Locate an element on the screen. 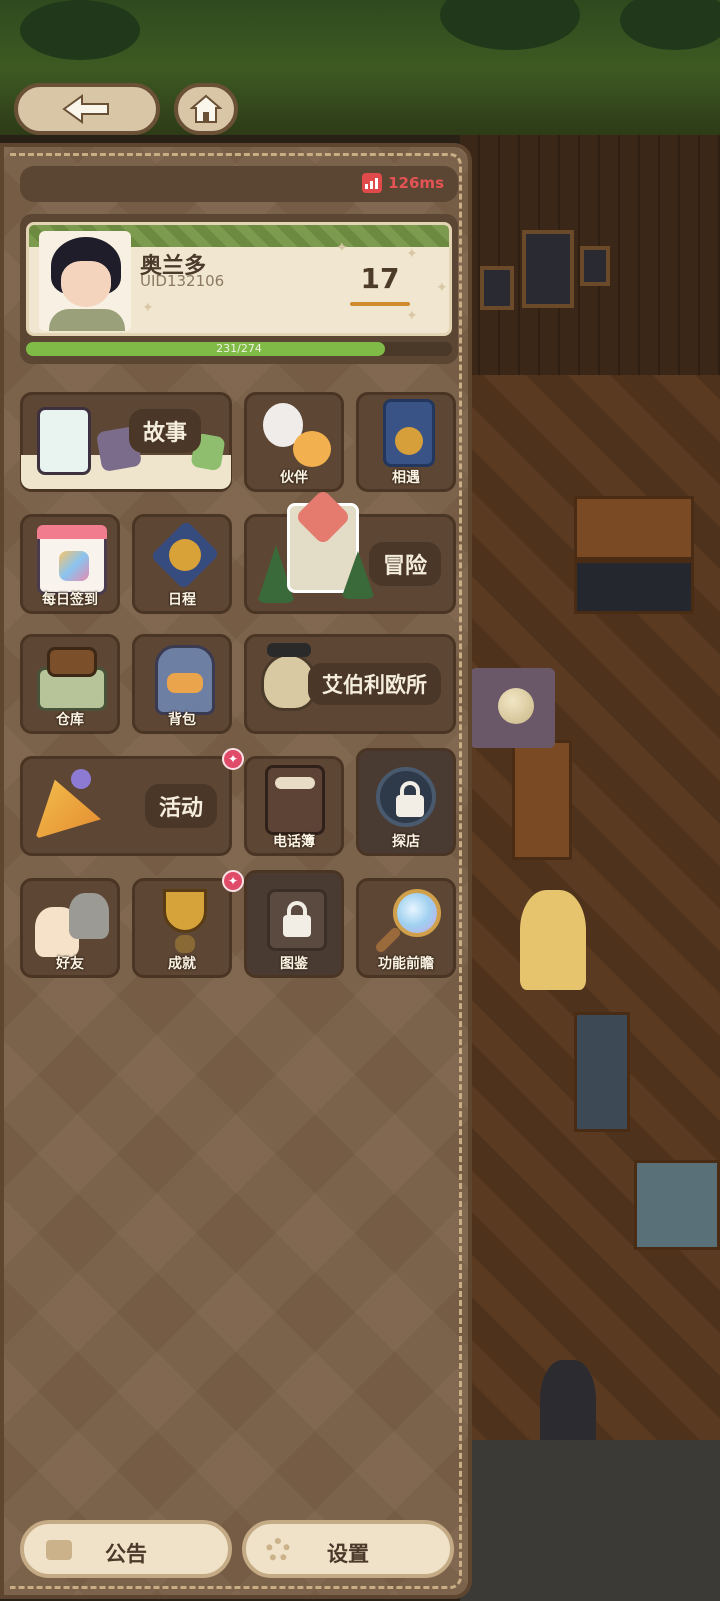 The image size is (720, 1601). partners-button: 伙伴 is located at coordinates (294, 442).